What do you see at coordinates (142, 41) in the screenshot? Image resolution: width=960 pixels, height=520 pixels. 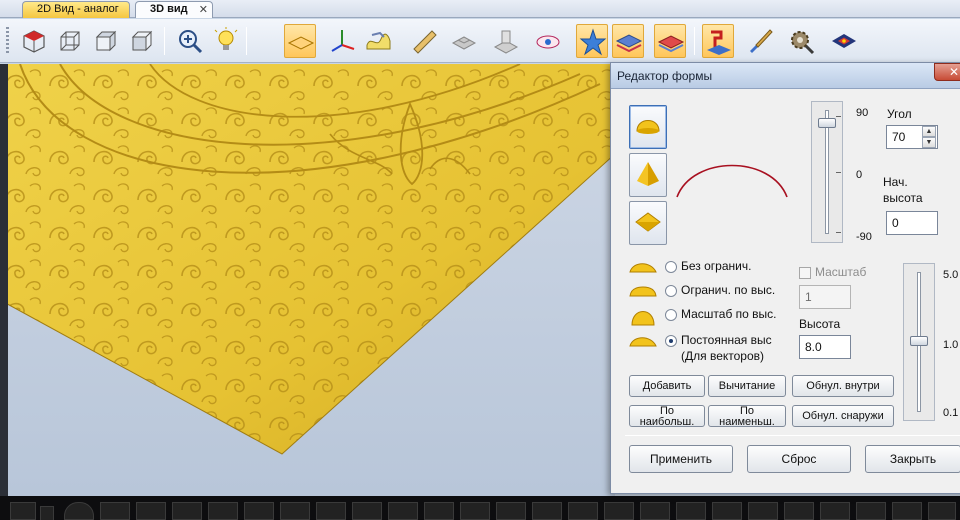 I see `cube-side-icon` at bounding box center [142, 41].